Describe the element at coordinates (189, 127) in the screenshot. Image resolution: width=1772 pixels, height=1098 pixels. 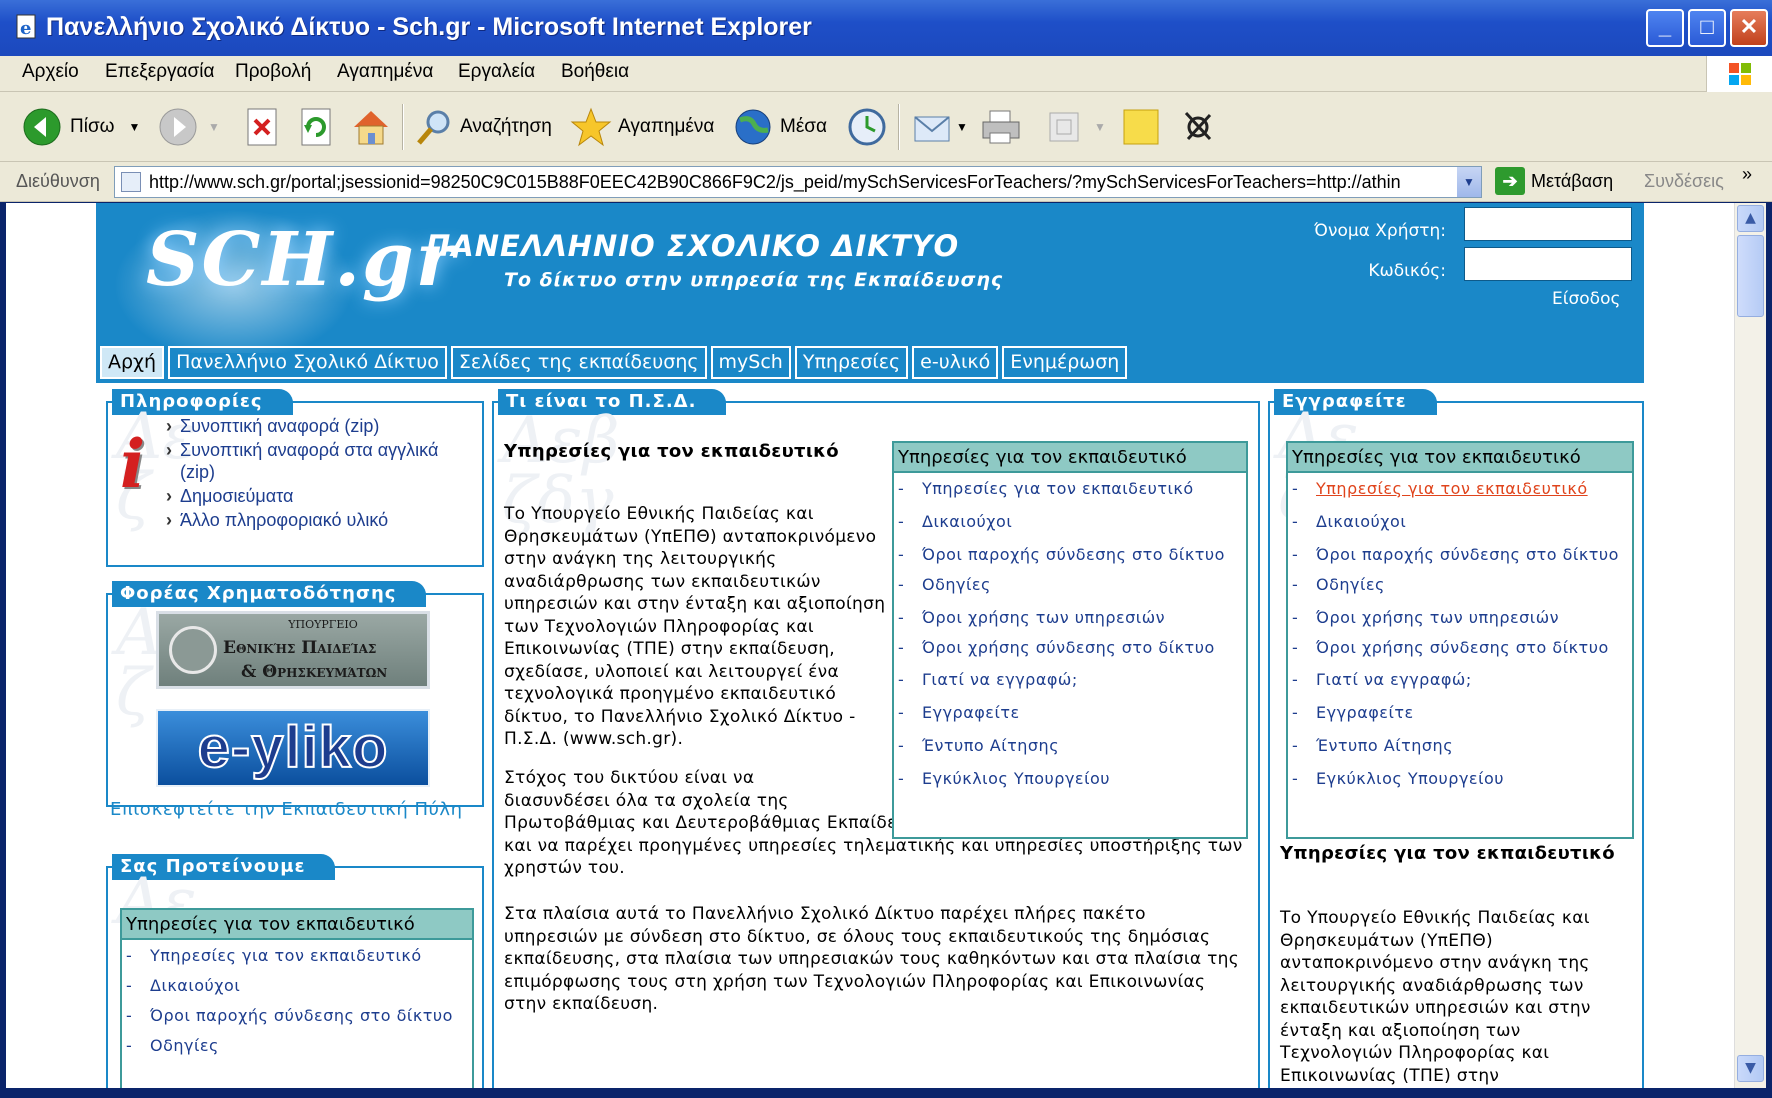
I see `forward-button: ▼` at that location.